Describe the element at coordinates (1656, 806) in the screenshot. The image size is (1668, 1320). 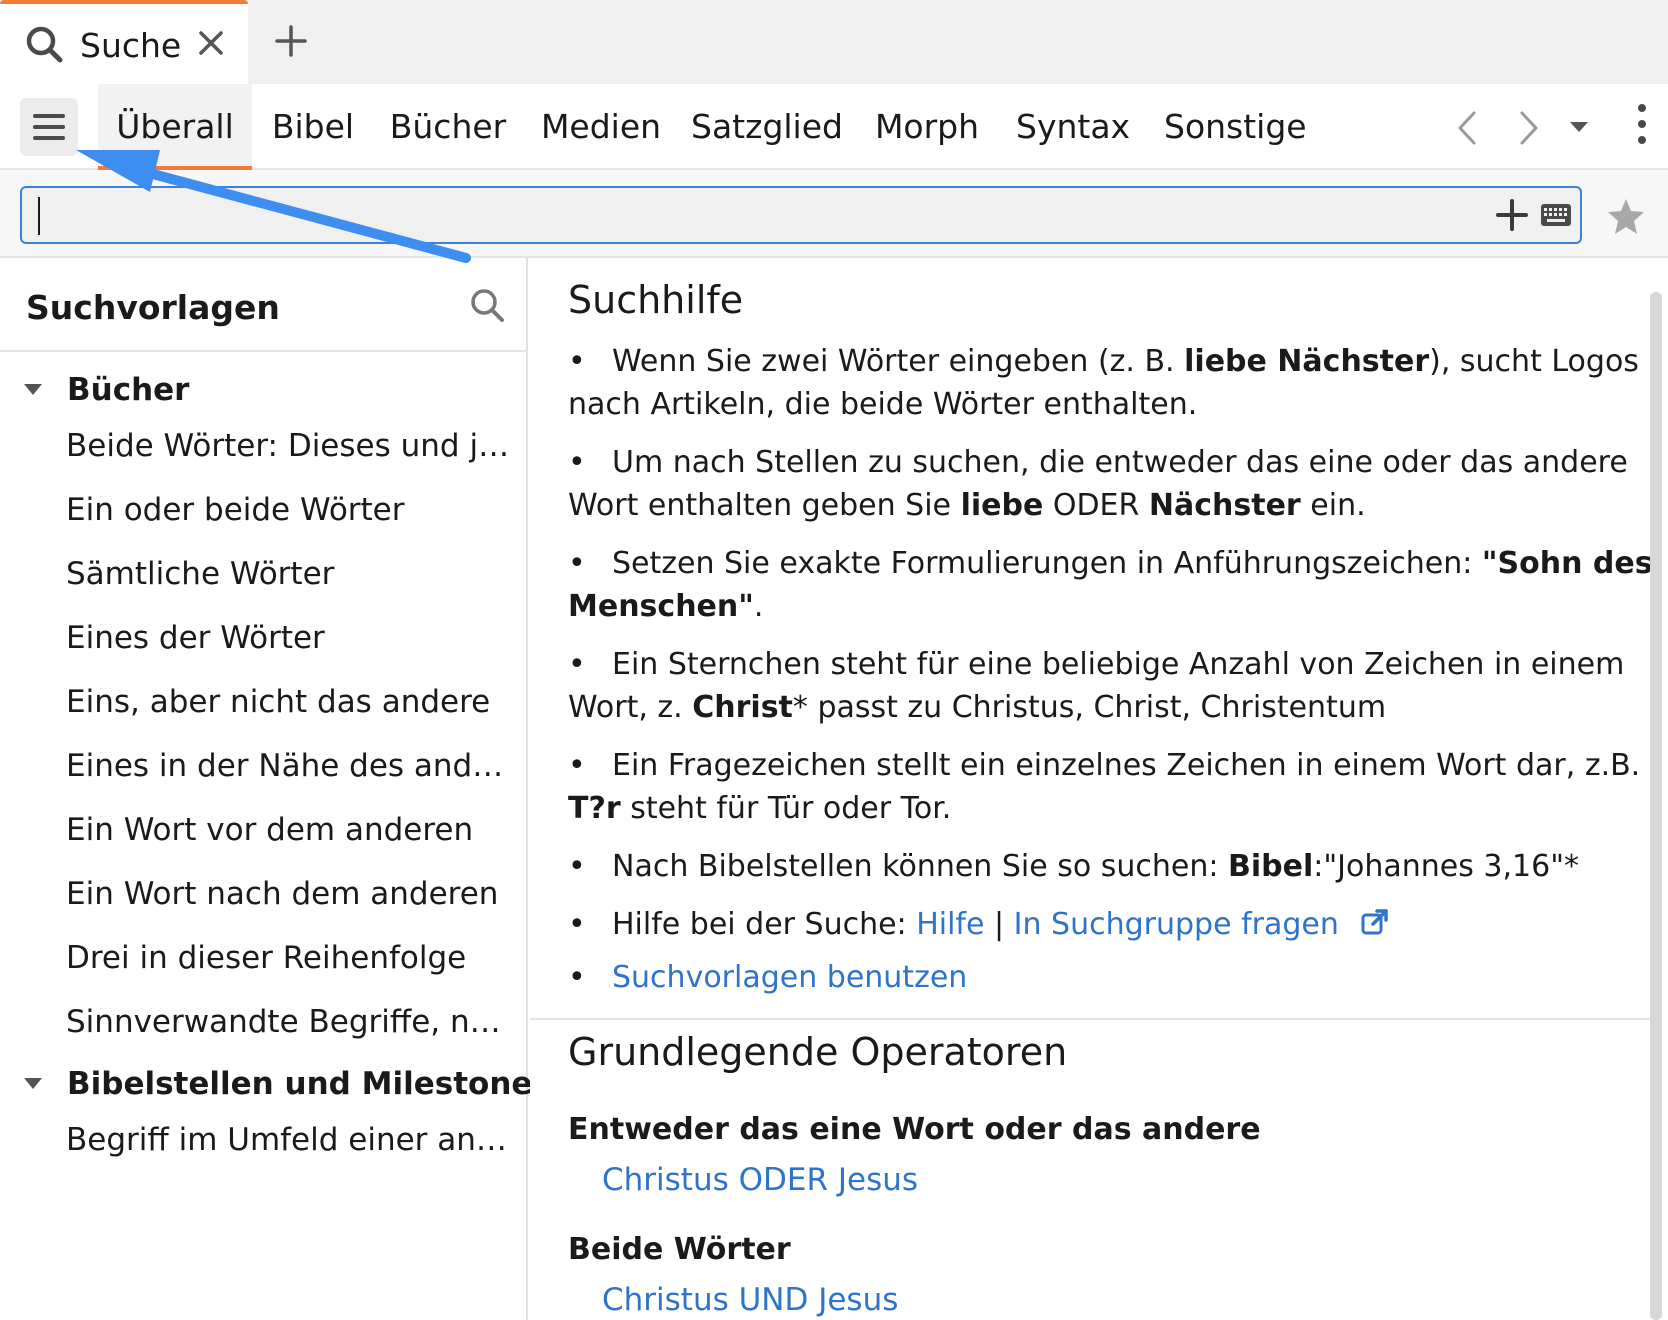
I see `scrollbar` at that location.